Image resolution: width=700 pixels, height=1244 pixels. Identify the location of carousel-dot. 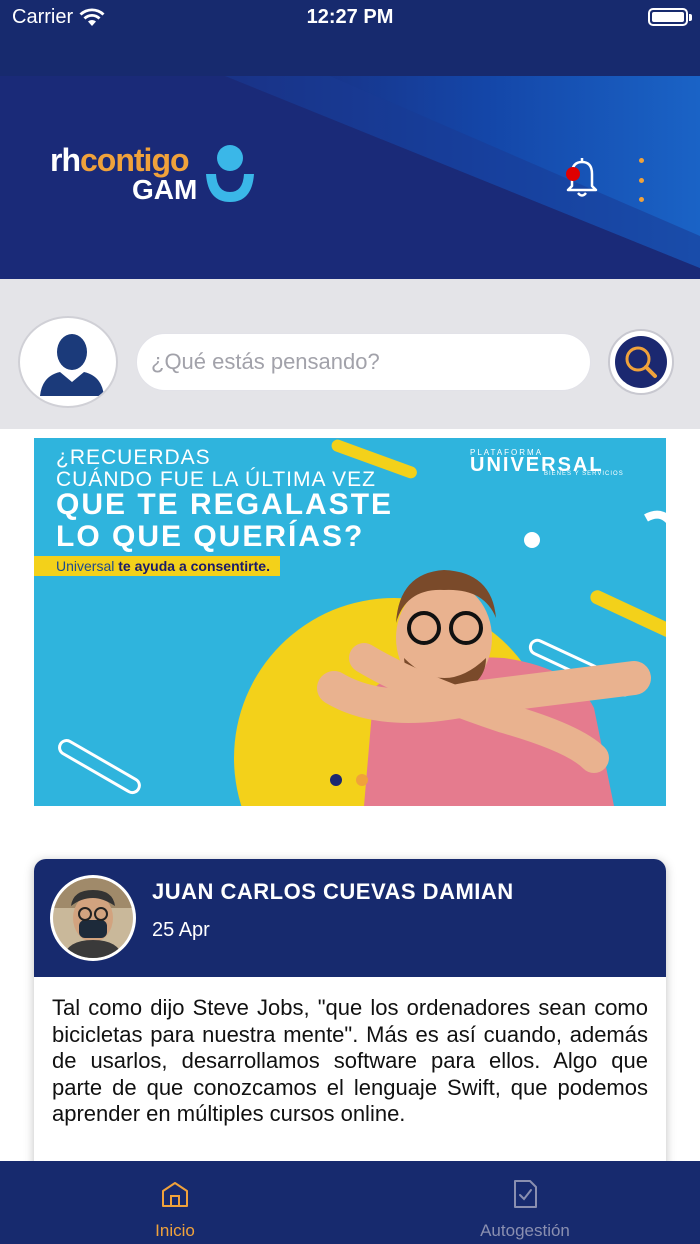
(362, 780).